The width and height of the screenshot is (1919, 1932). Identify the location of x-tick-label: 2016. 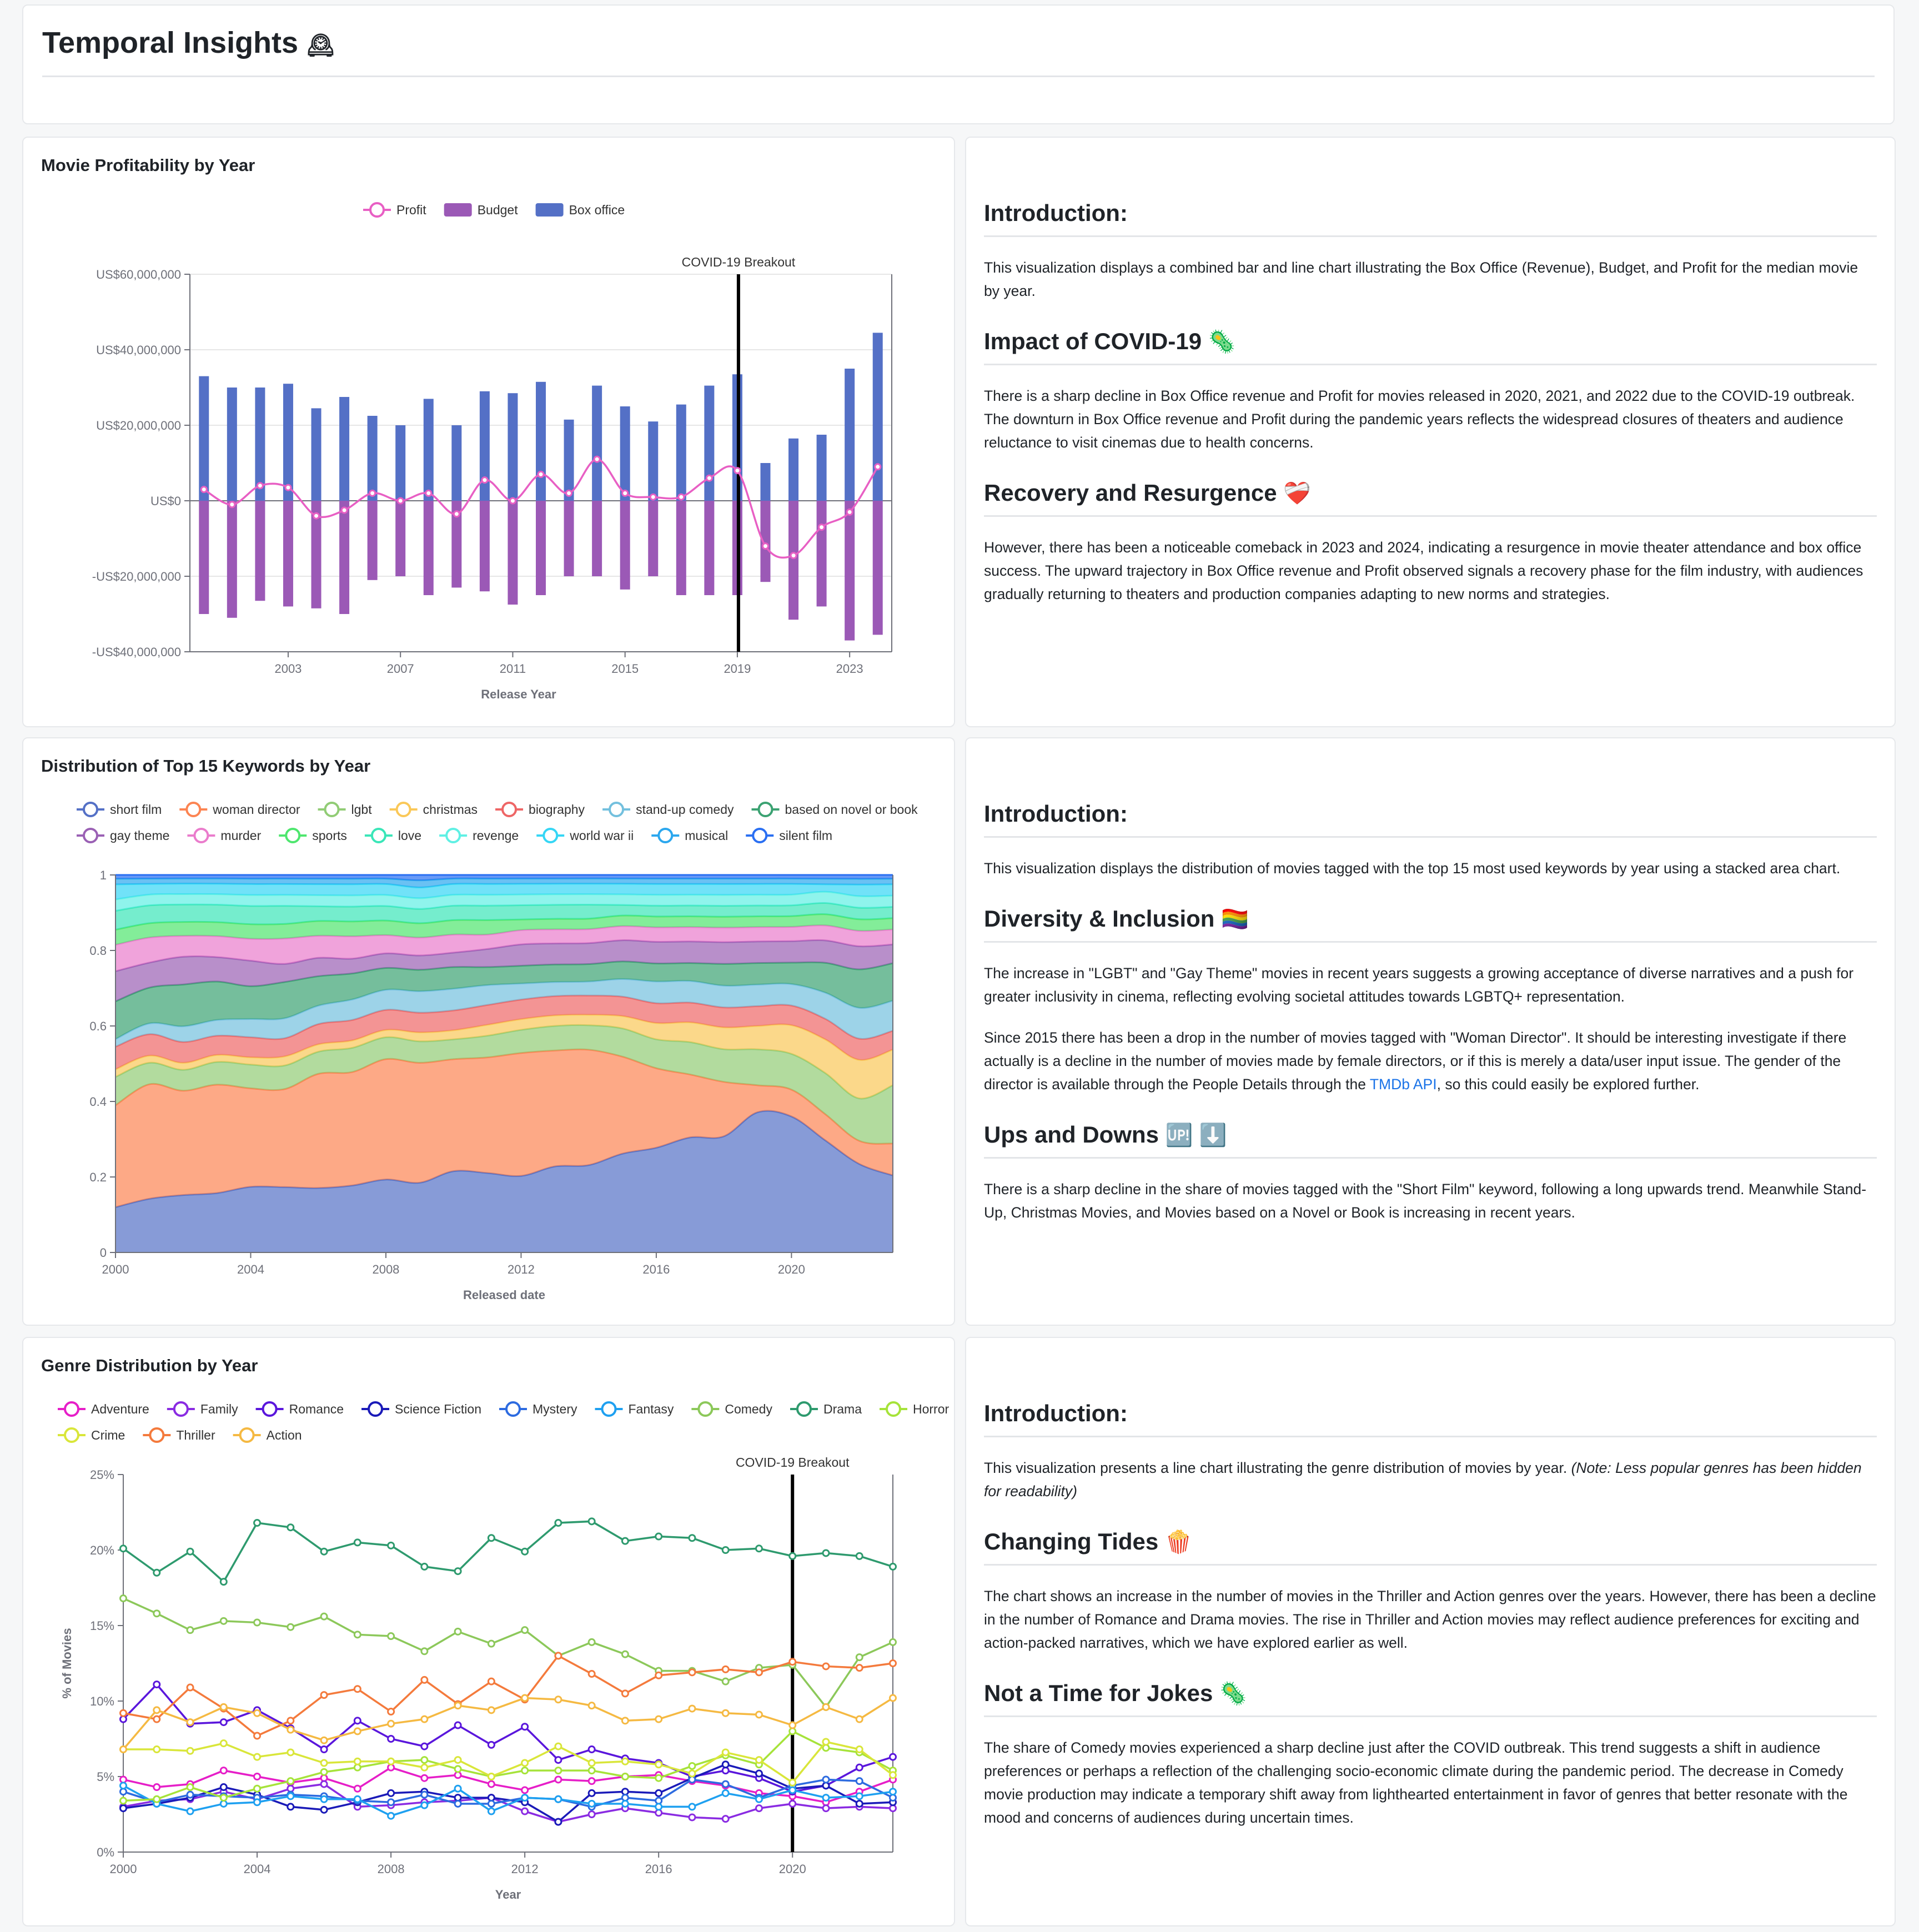
(659, 1869).